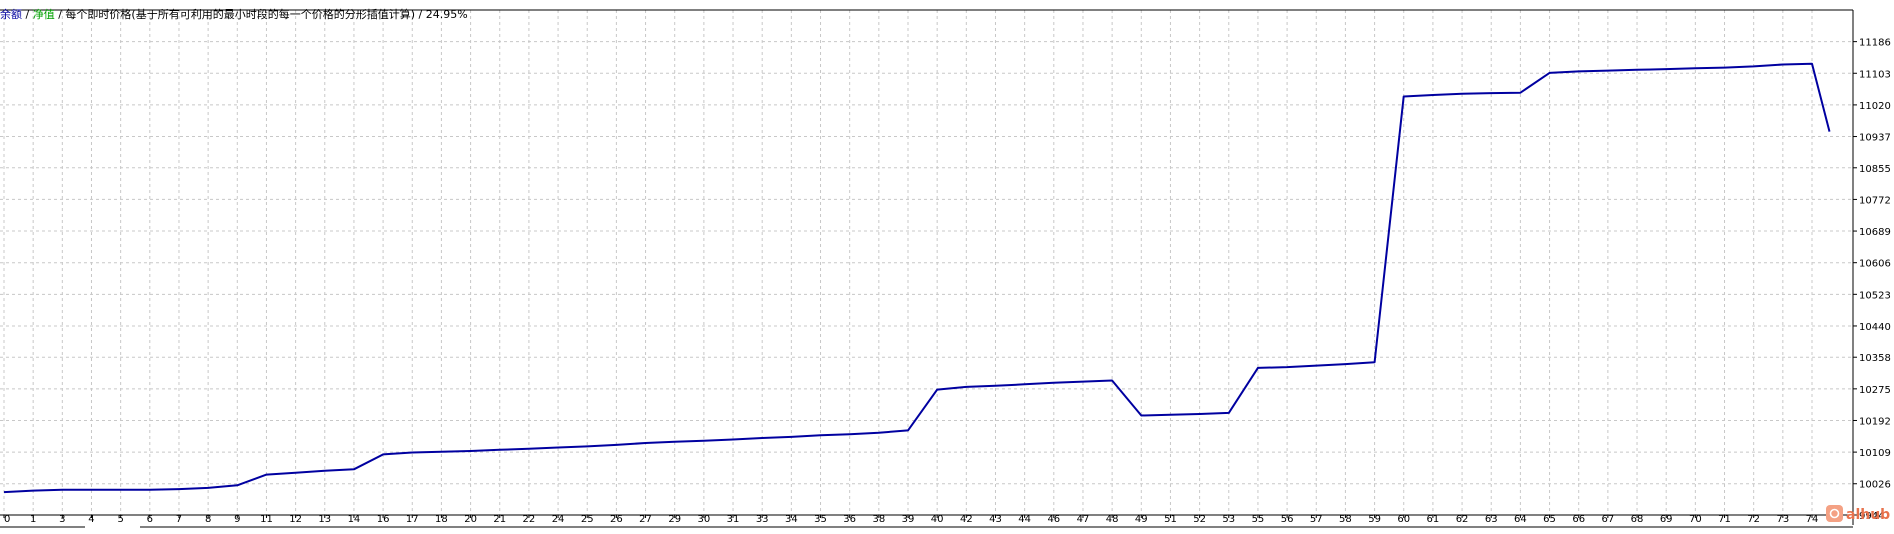 The height and width of the screenshot is (534, 1894). Describe the element at coordinates (324, 519) in the screenshot. I see `x-tick-label: 13` at that location.